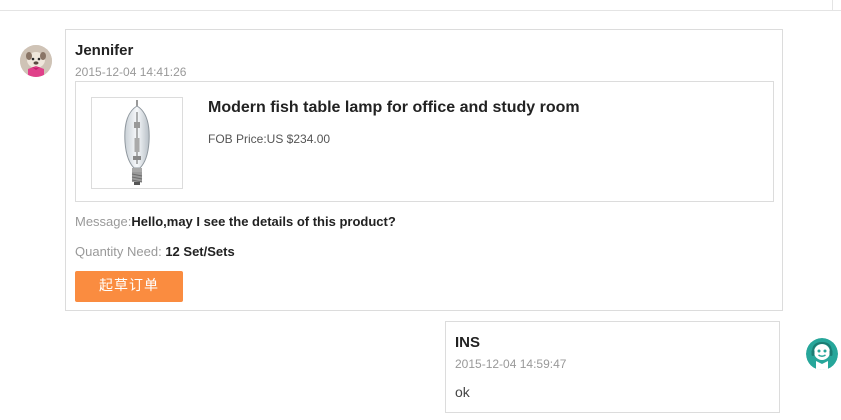 This screenshot has height=420, width=841. I want to click on quantity-label: Quantity Need:, so click(120, 251).